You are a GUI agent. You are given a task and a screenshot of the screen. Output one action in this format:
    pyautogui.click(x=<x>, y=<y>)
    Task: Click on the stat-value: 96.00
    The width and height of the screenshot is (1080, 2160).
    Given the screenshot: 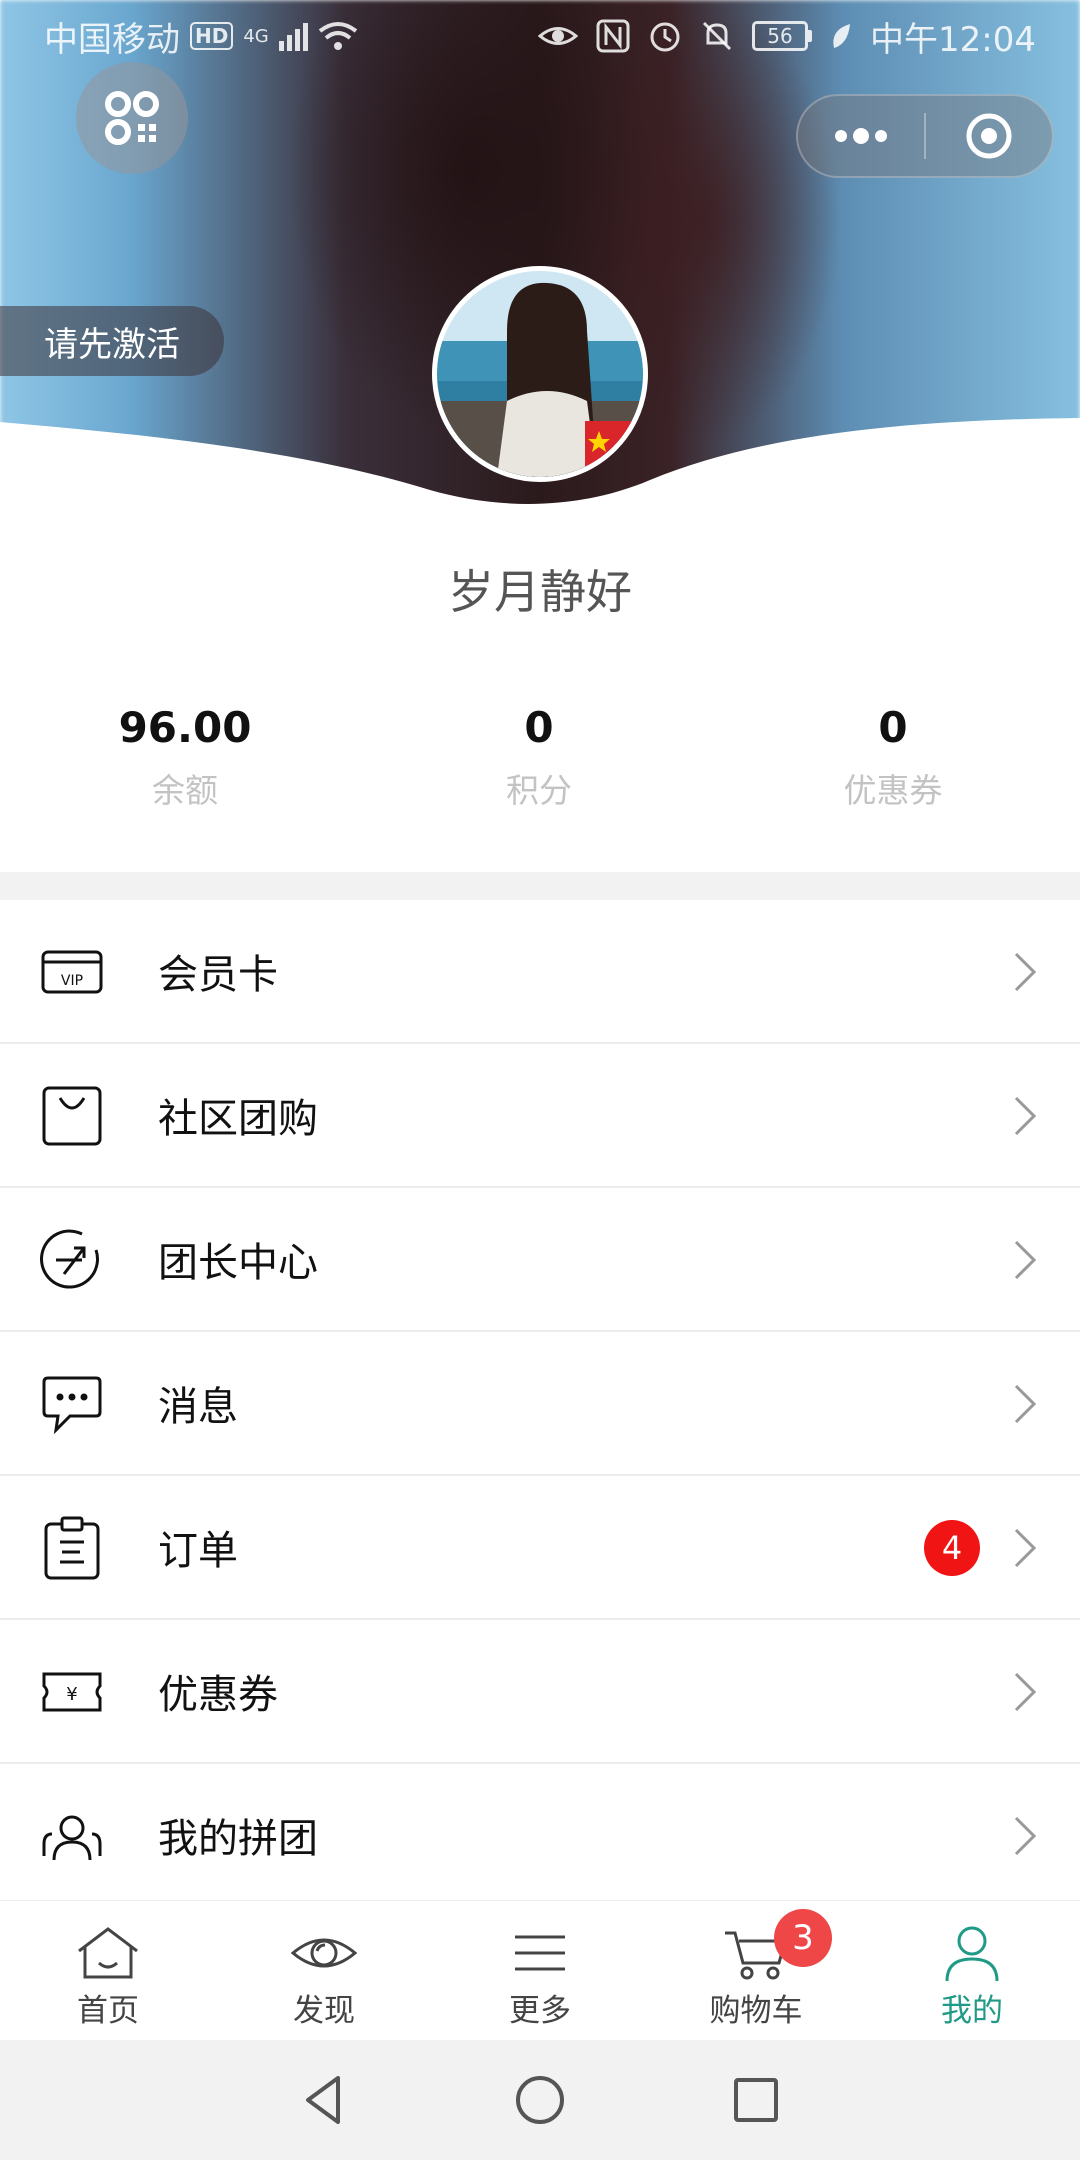 What is the action you would take?
    pyautogui.click(x=185, y=727)
    